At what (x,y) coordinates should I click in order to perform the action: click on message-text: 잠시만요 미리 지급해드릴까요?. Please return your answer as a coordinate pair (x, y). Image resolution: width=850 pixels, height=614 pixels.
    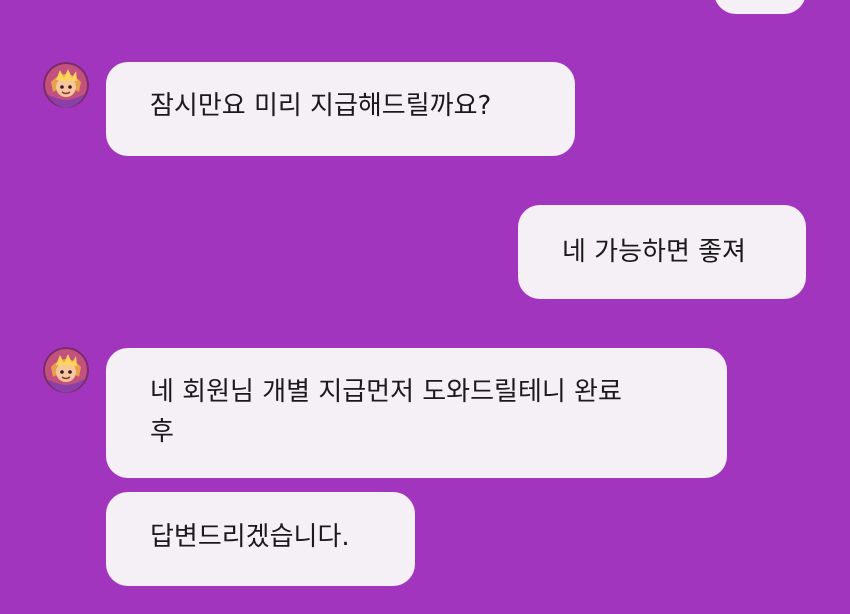
    Looking at the image, I should click on (321, 106).